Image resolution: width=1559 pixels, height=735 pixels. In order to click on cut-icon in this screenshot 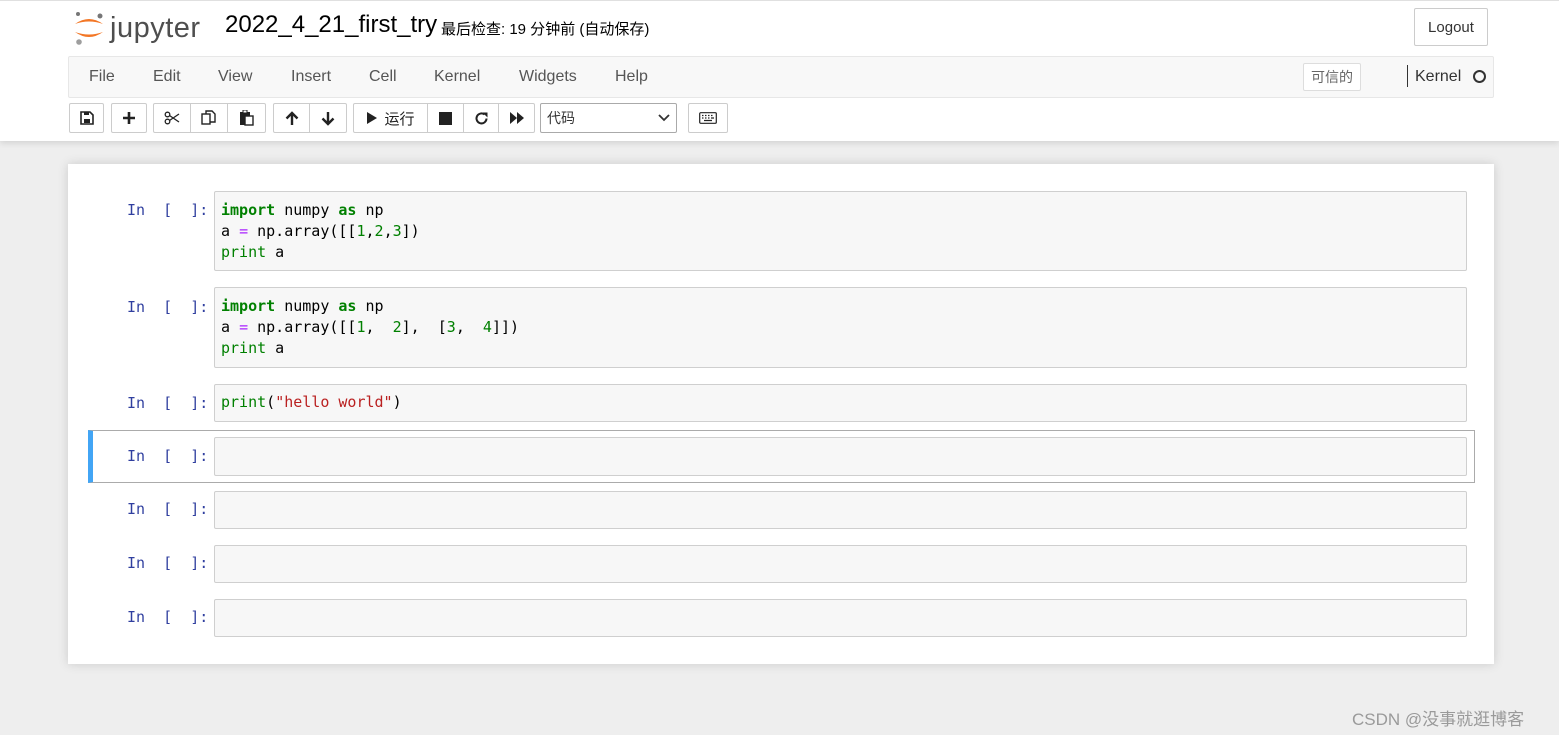, I will do `click(172, 118)`.